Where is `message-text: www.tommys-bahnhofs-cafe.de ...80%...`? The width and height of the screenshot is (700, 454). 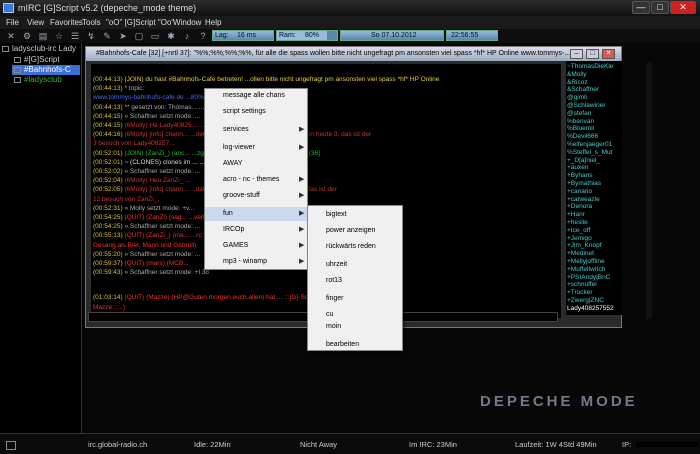 message-text: www.tommys-bahnhofs-cafe.de ...80%... is located at coordinates (151, 98).